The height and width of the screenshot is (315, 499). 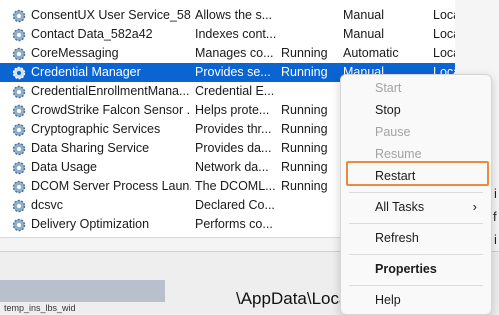 What do you see at coordinates (495, 216) in the screenshot?
I see `background-text-fragment: f` at bounding box center [495, 216].